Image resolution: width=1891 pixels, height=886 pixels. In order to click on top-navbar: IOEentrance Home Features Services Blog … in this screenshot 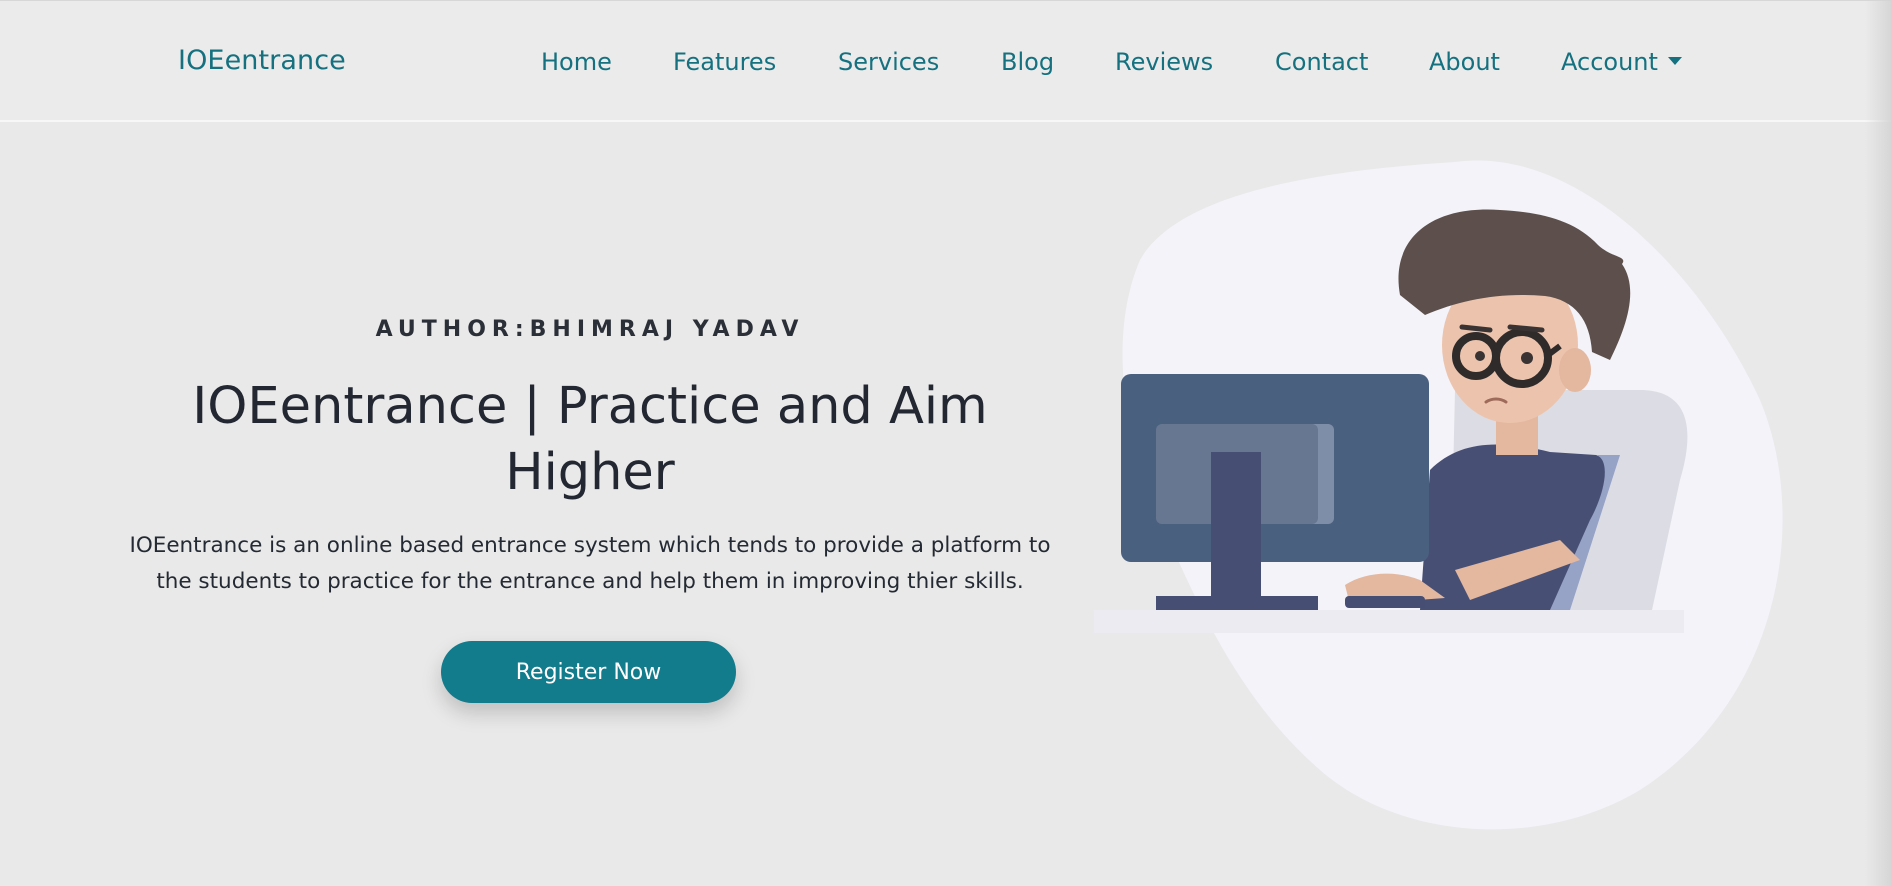, I will do `click(945, 61)`.